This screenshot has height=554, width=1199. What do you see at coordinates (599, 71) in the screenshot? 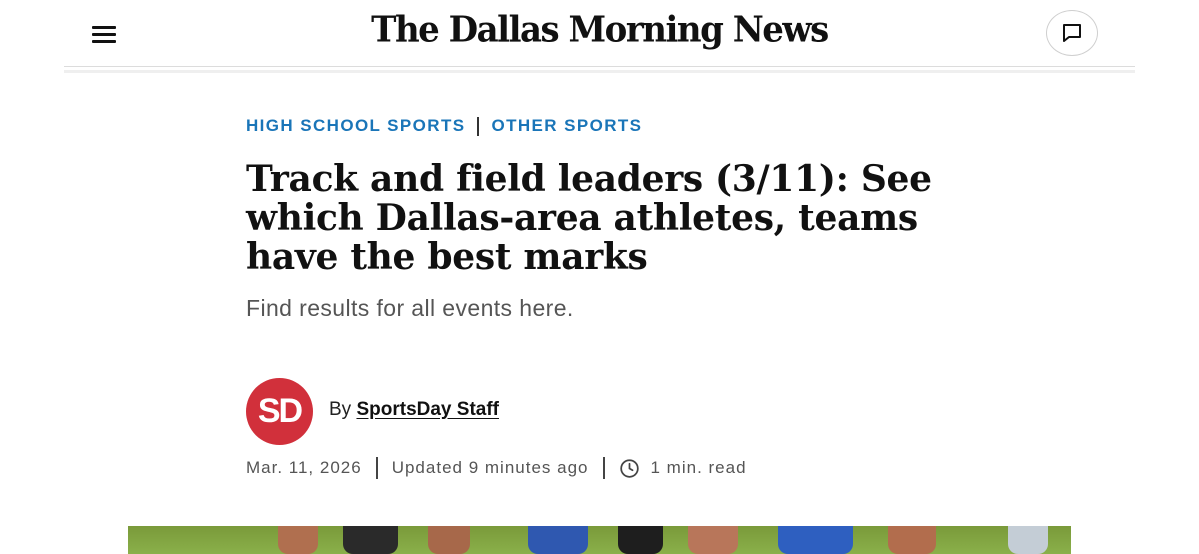
I see `header-divider-shadow` at bounding box center [599, 71].